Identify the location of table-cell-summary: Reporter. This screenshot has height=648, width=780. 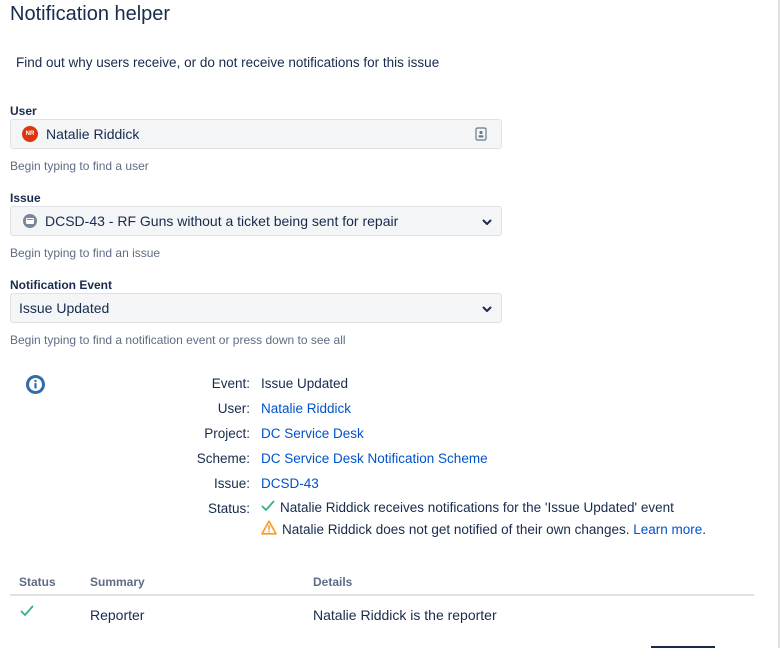
(117, 615).